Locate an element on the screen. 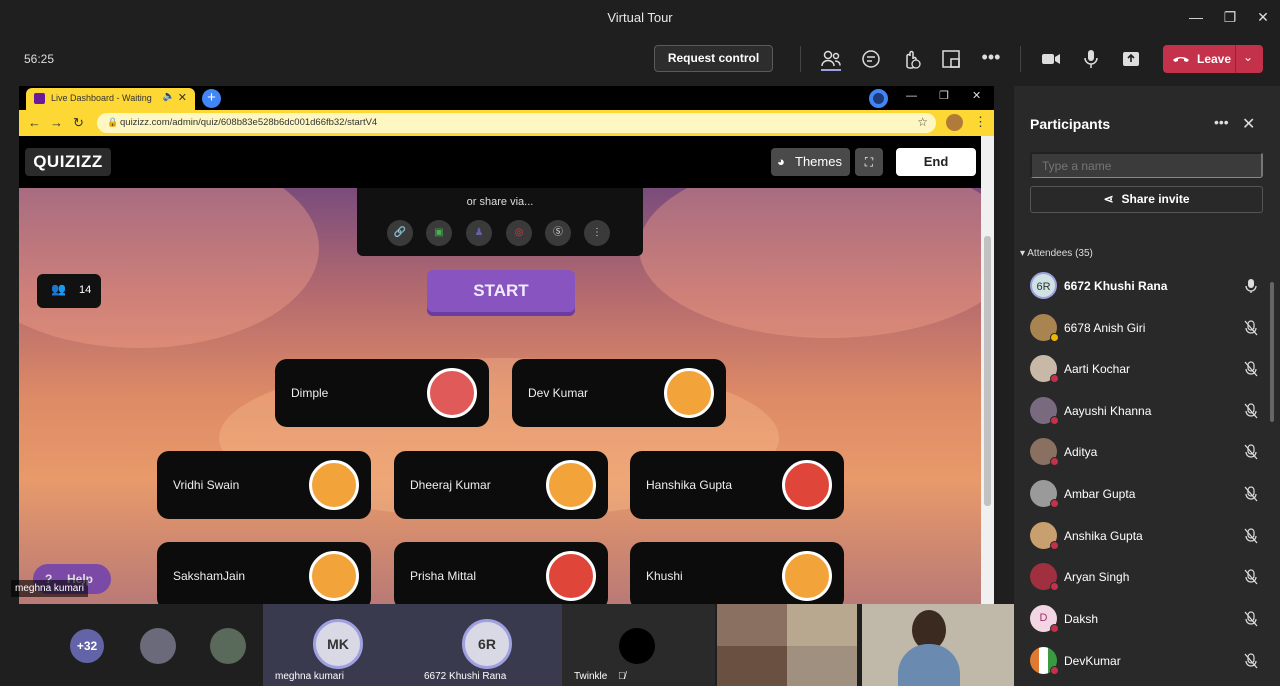  avatar: MK is located at coordinates (338, 644).